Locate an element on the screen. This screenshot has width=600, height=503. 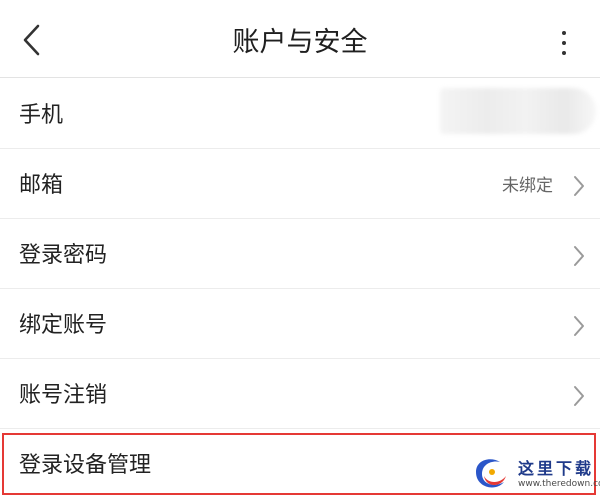
watermark-logo-icon is located at coordinates (491, 473).